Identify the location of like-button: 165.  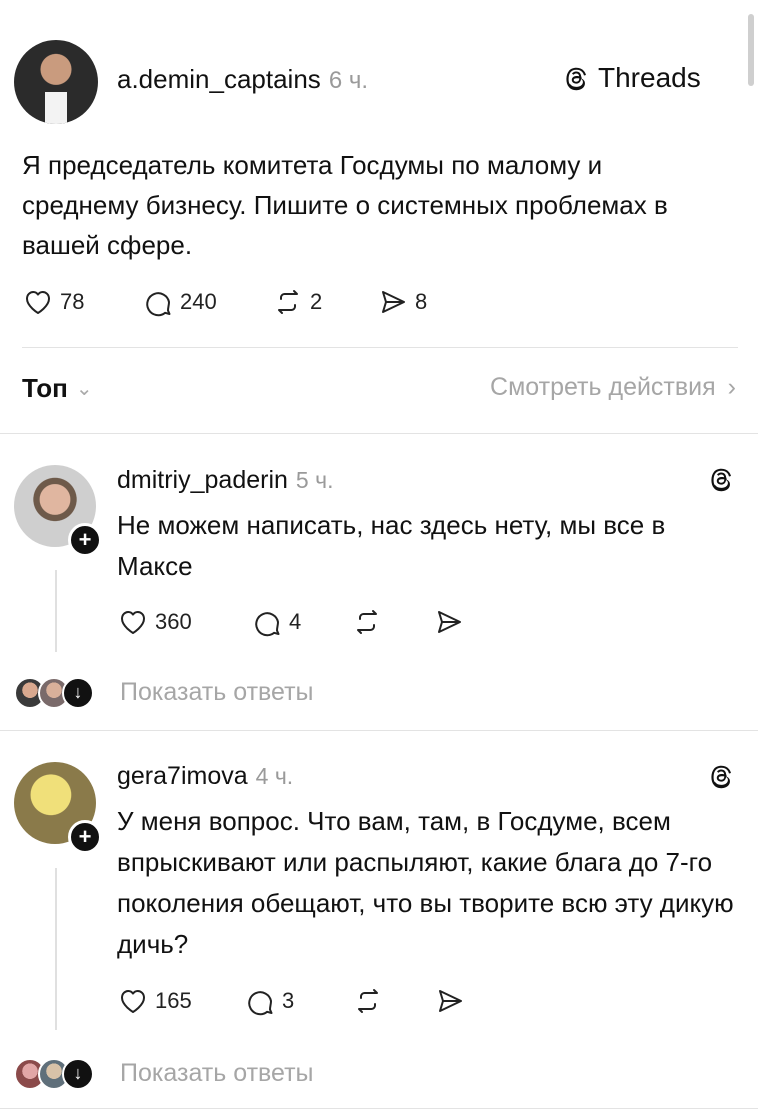
(180, 1001).